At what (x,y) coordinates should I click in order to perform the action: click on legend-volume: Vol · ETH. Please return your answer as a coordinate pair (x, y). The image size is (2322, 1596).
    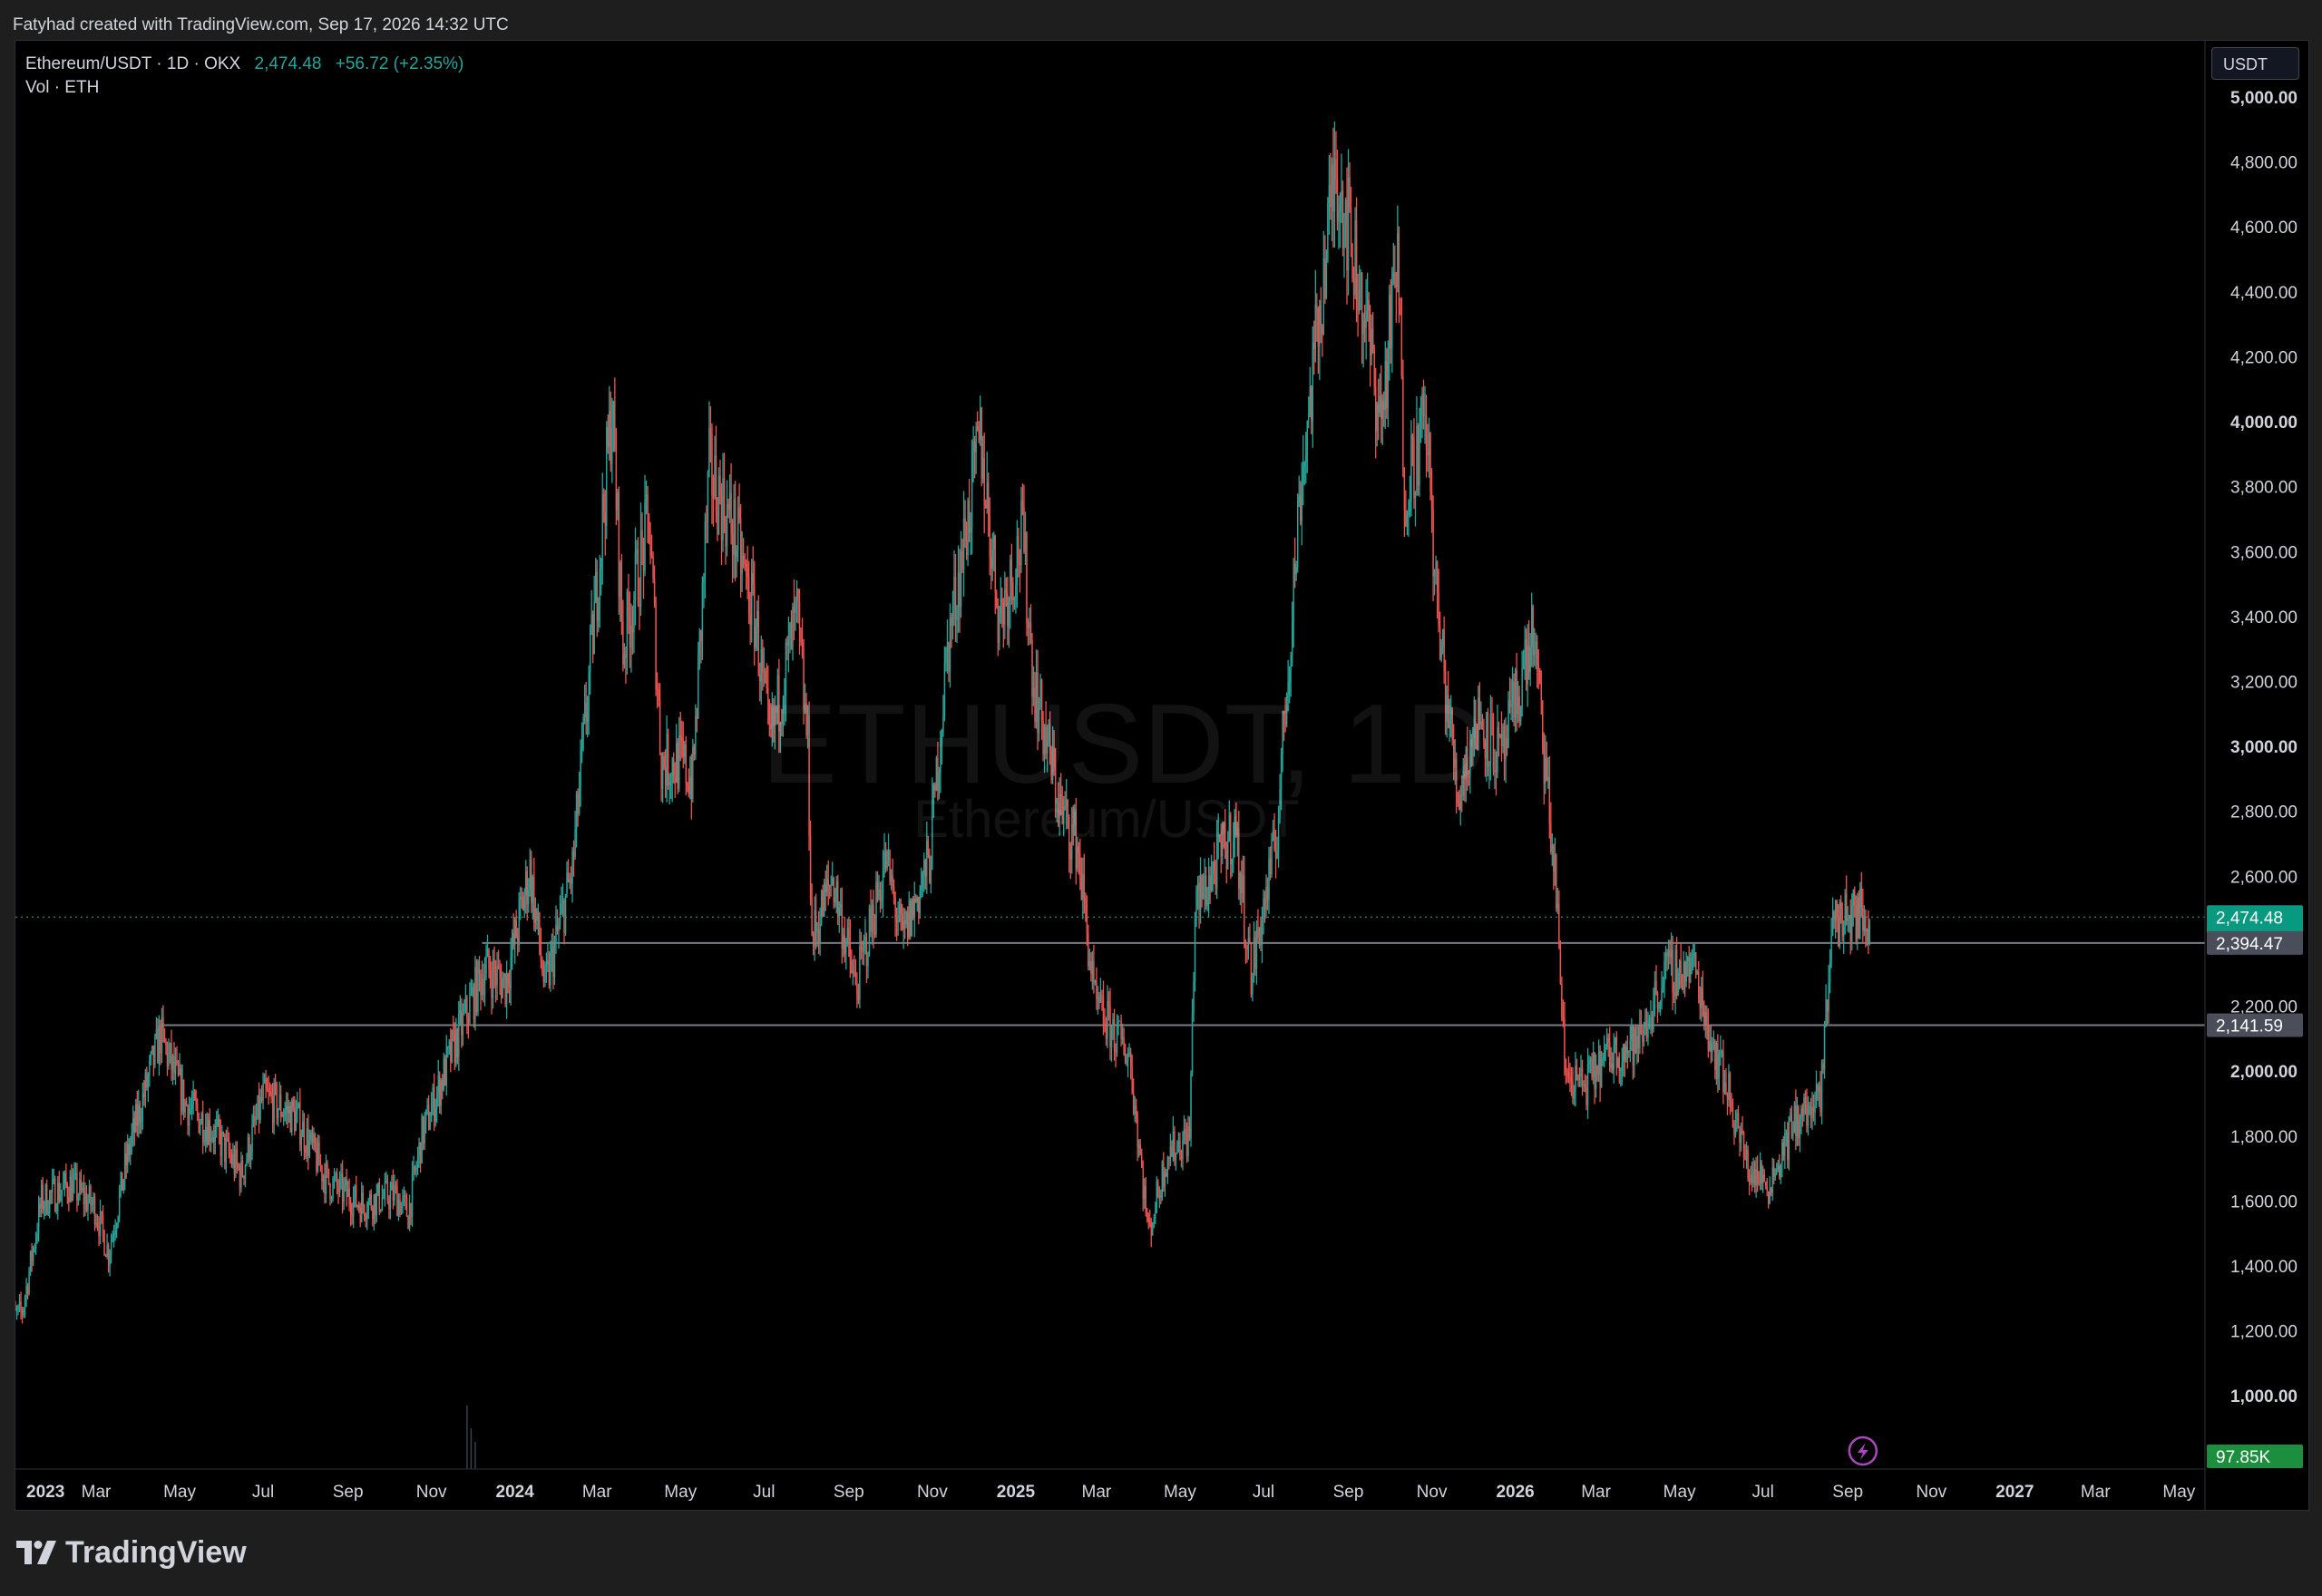
    Looking at the image, I should click on (62, 87).